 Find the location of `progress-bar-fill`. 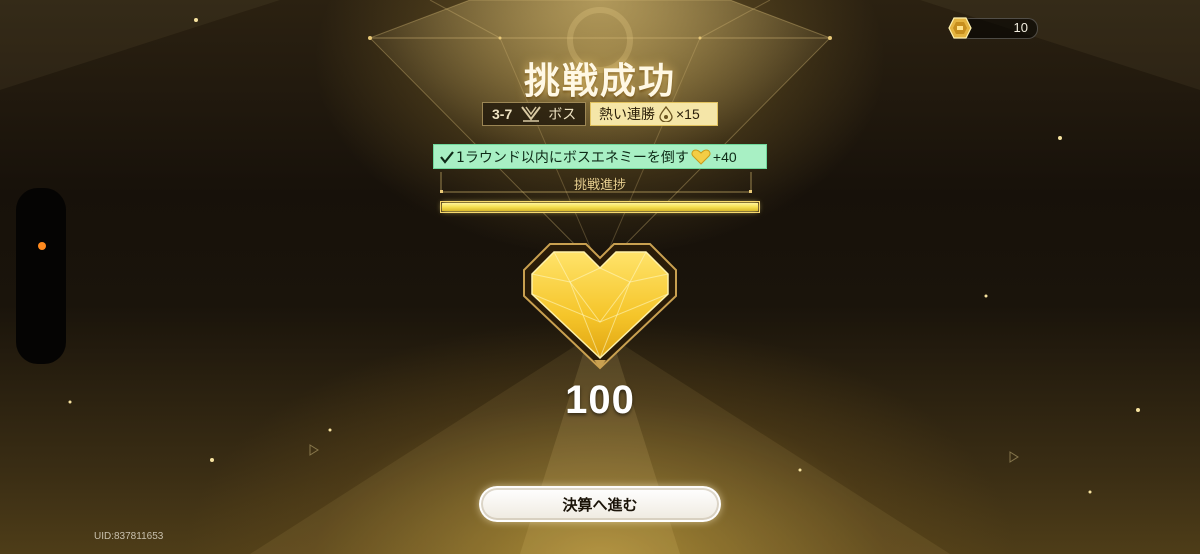

progress-bar-fill is located at coordinates (600, 207).